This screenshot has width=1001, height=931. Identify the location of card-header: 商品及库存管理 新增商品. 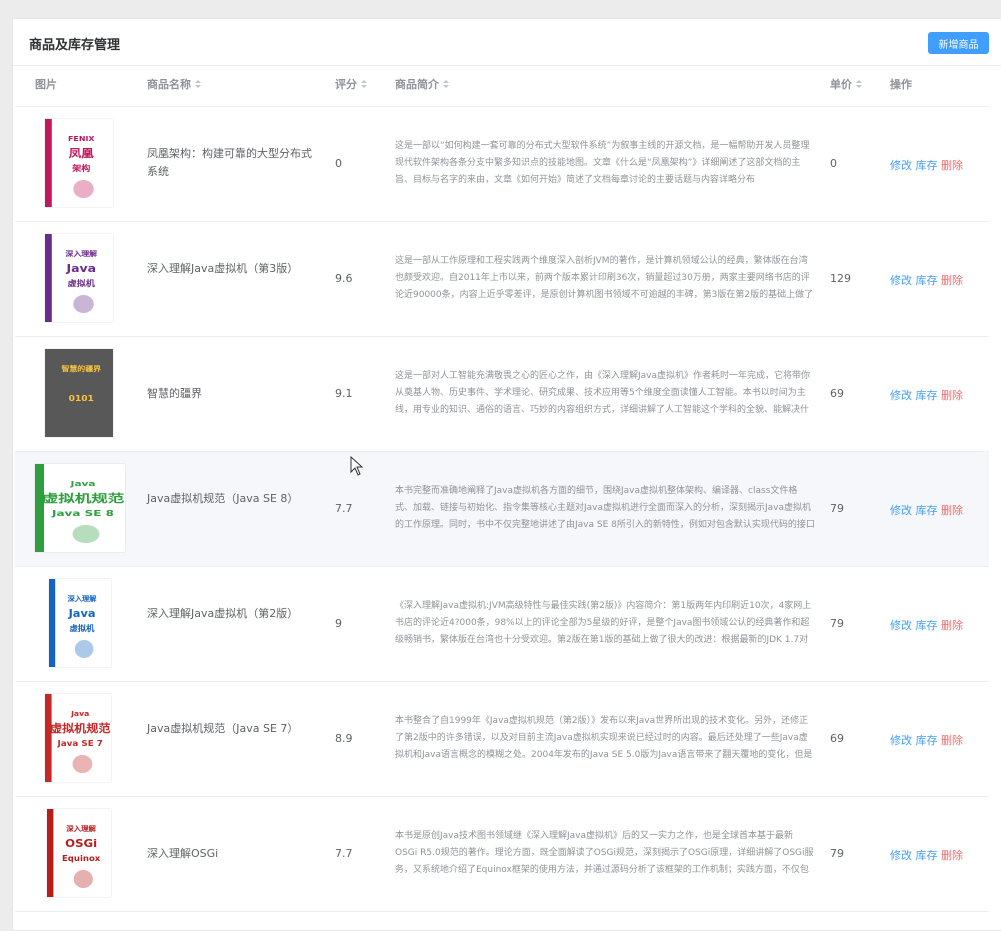
(507, 42).